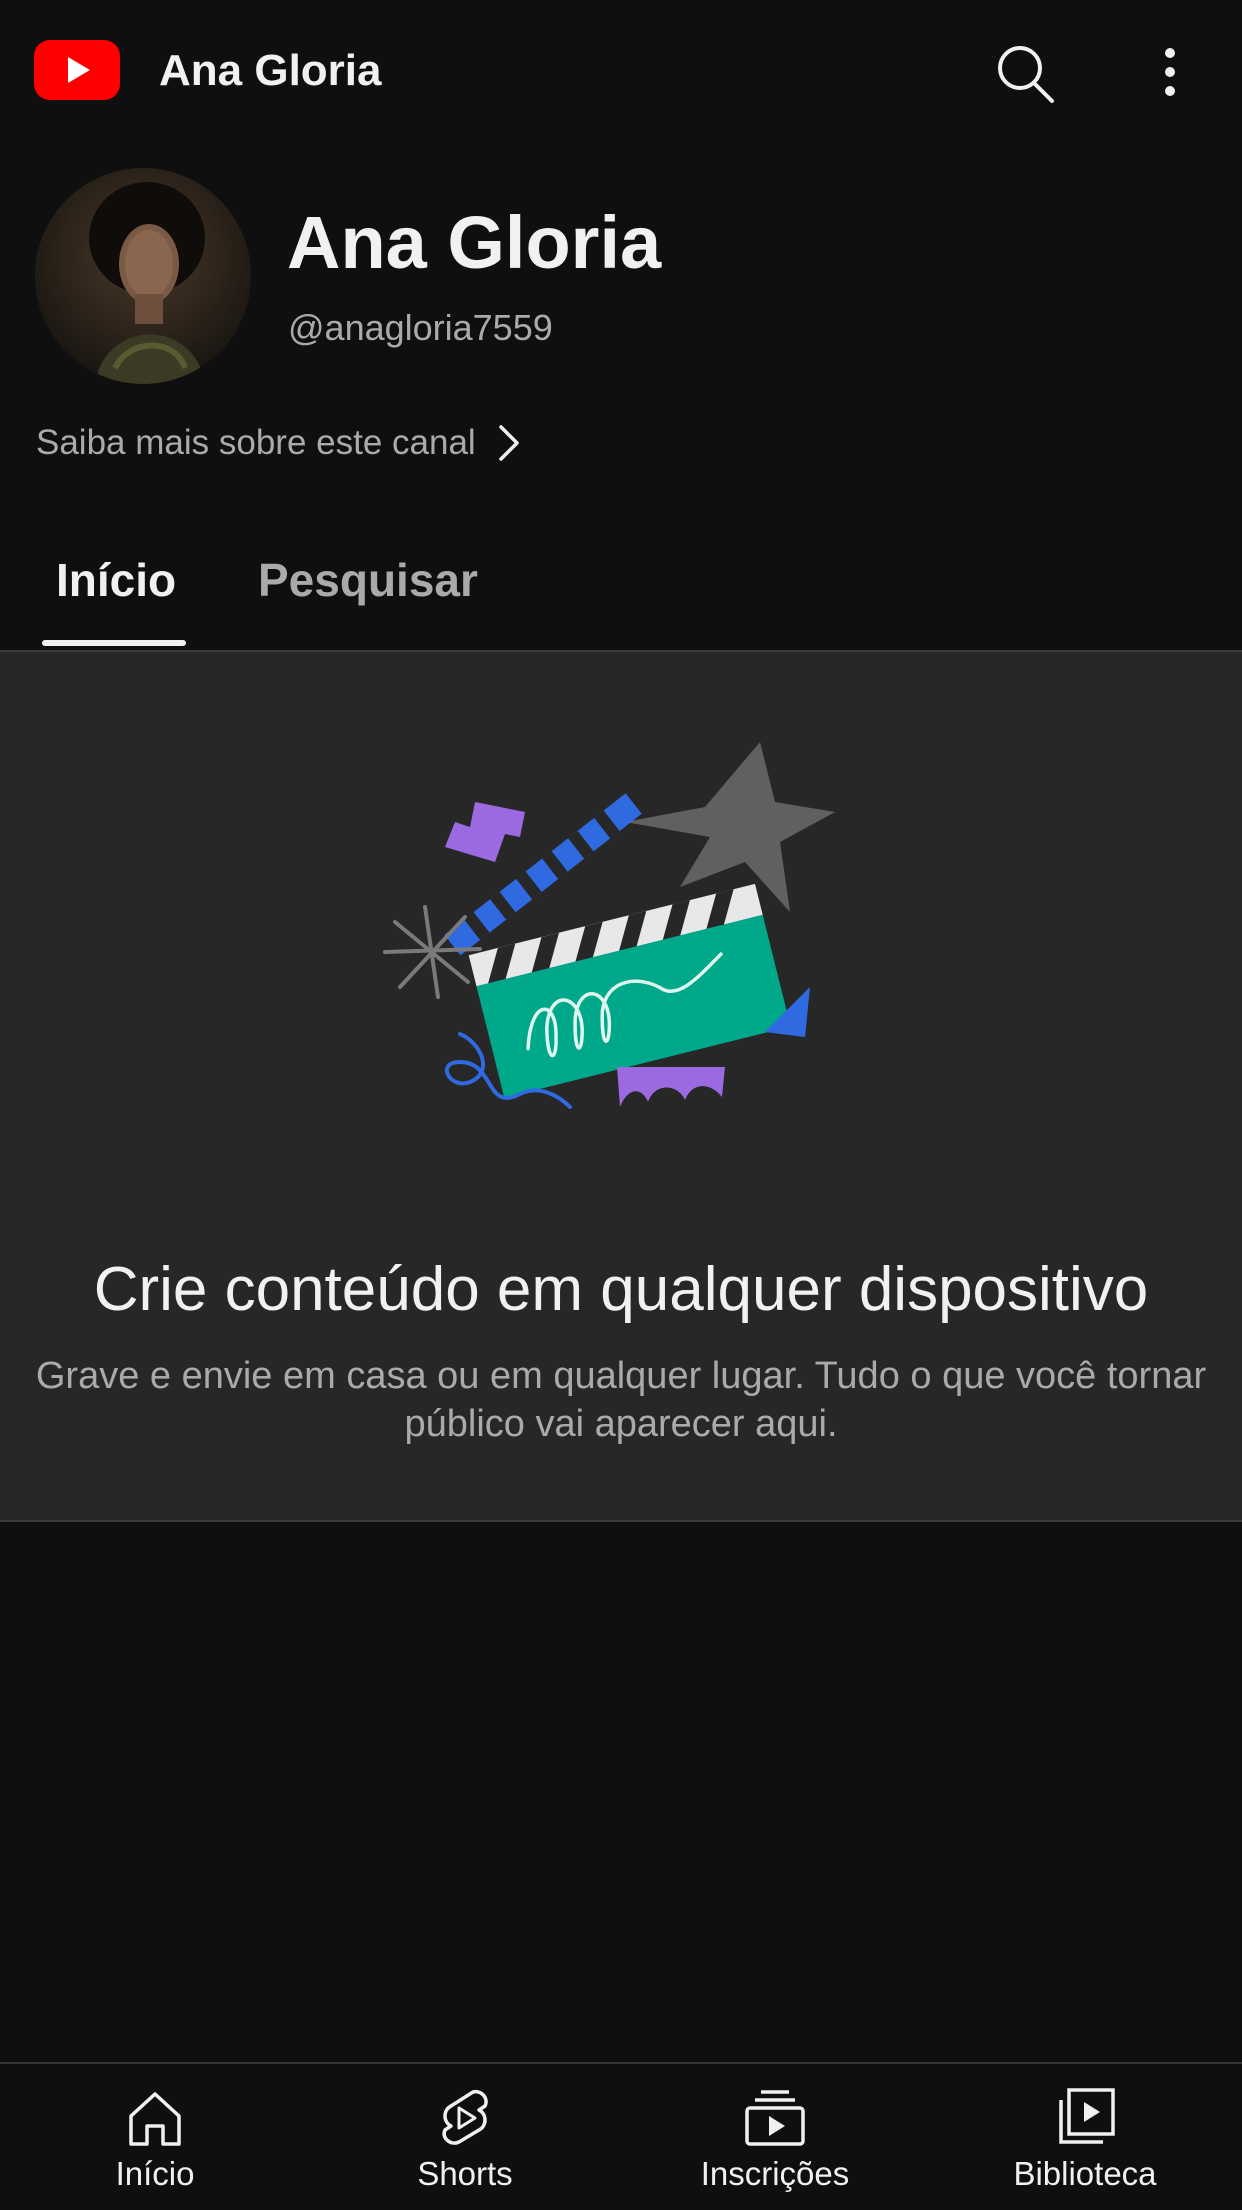 The image size is (1242, 2210). I want to click on shorts-icon, so click(465, 2117).